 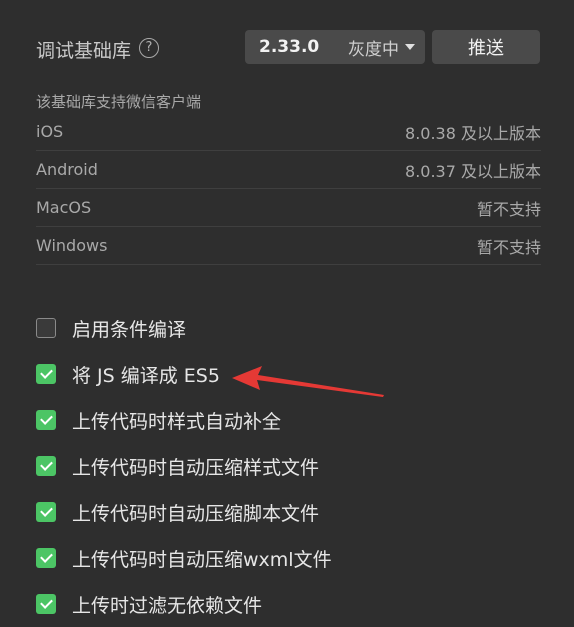 What do you see at coordinates (486, 47) in the screenshot?
I see `push-button: 推送` at bounding box center [486, 47].